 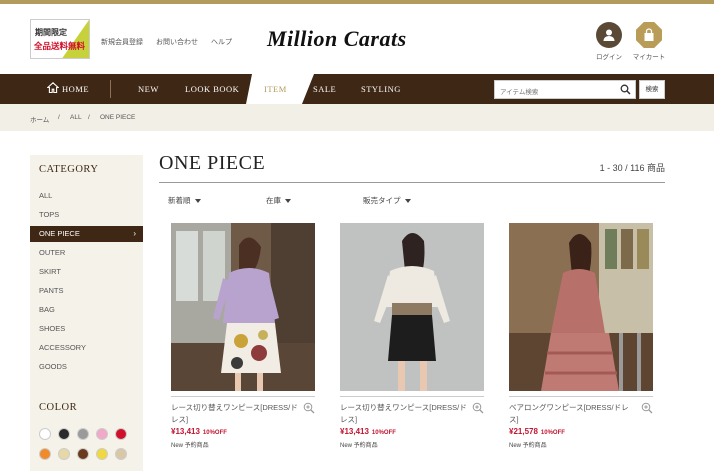 I want to click on price-value: ¥21,578, so click(x=523, y=431).